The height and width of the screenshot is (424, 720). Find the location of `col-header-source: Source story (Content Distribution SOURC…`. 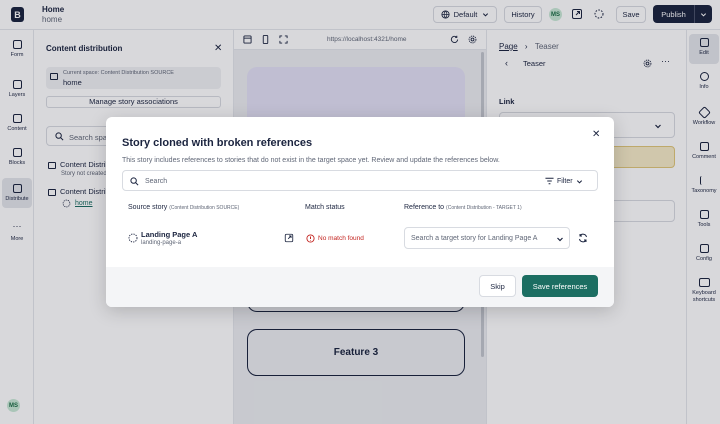

col-header-source: Source story (Content Distribution SOURC… is located at coordinates (183, 207).